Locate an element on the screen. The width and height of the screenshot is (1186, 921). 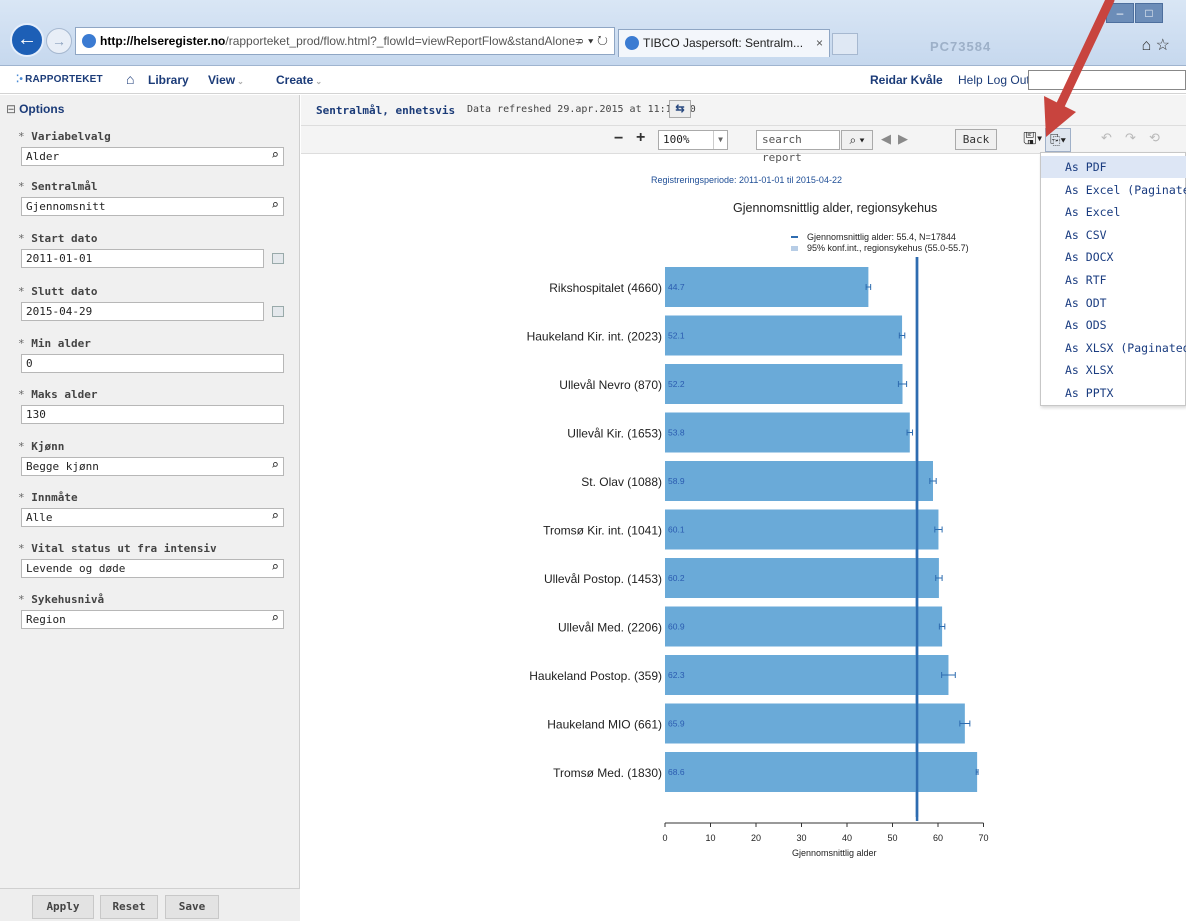
x-tick-label: 70 is located at coordinates (983, 838).